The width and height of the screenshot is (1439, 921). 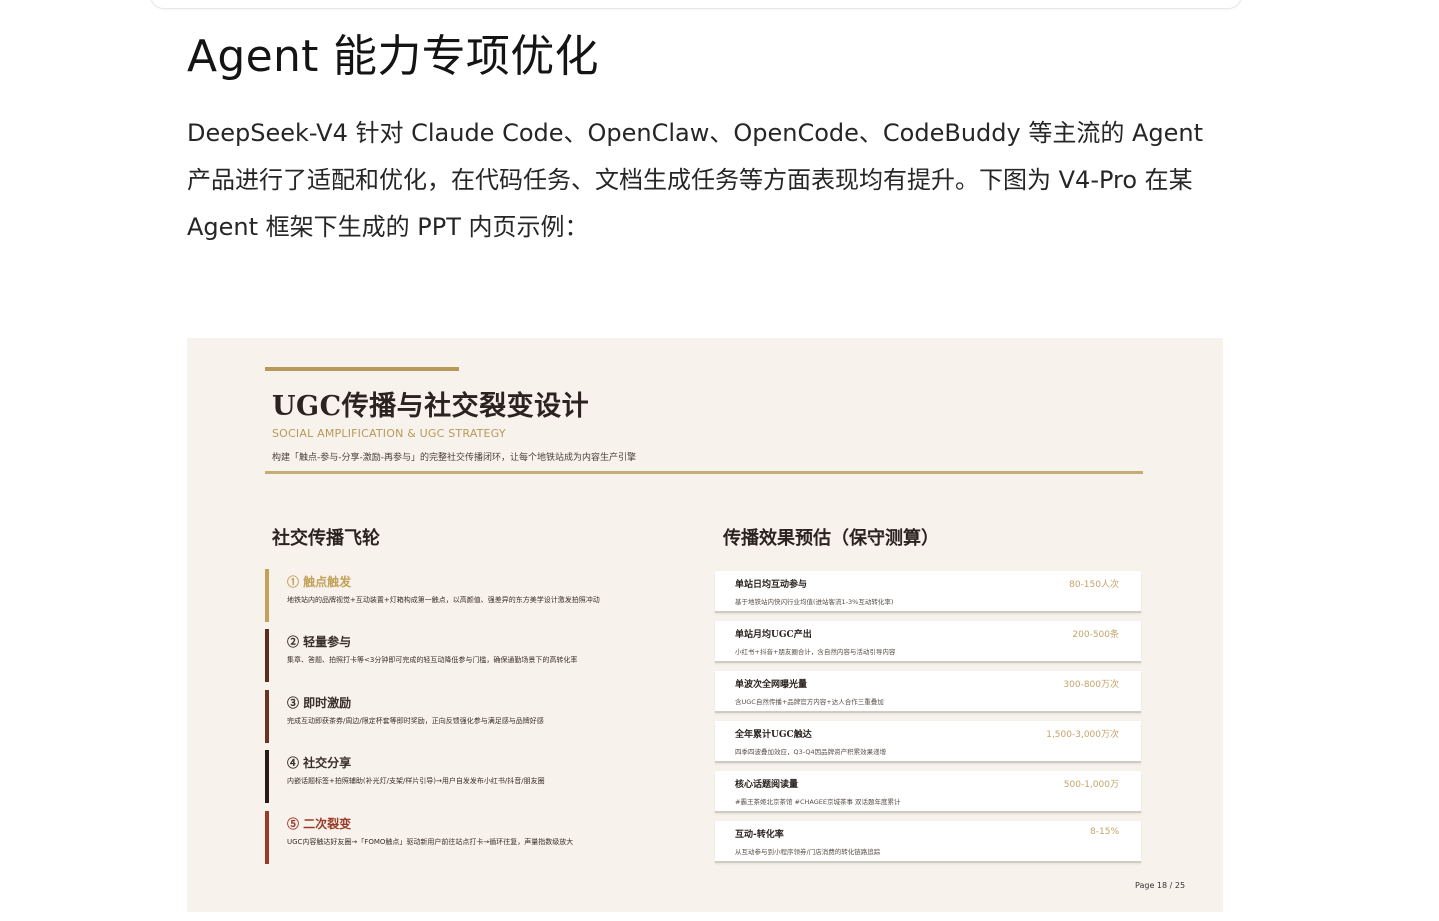 I want to click on metrics-heading: 传播效果预估（保守测算）, so click(x=831, y=538).